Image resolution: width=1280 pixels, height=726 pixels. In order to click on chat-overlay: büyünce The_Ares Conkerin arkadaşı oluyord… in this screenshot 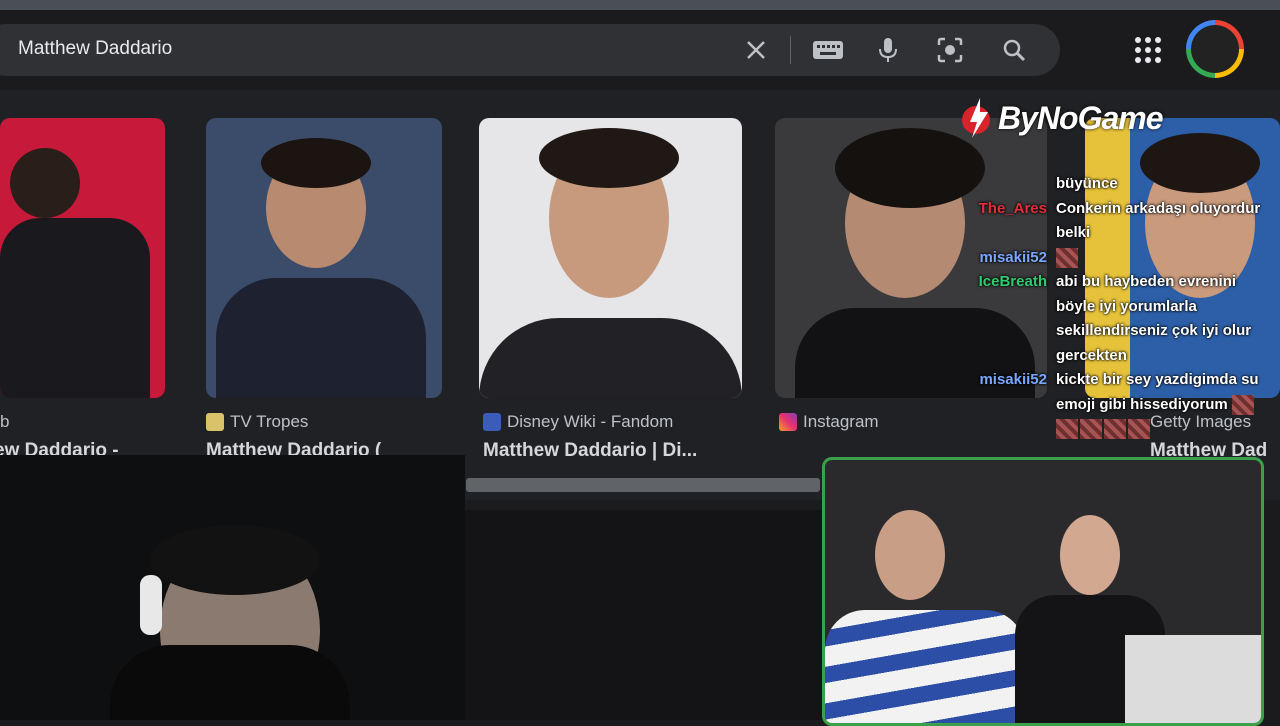, I will do `click(1125, 307)`.